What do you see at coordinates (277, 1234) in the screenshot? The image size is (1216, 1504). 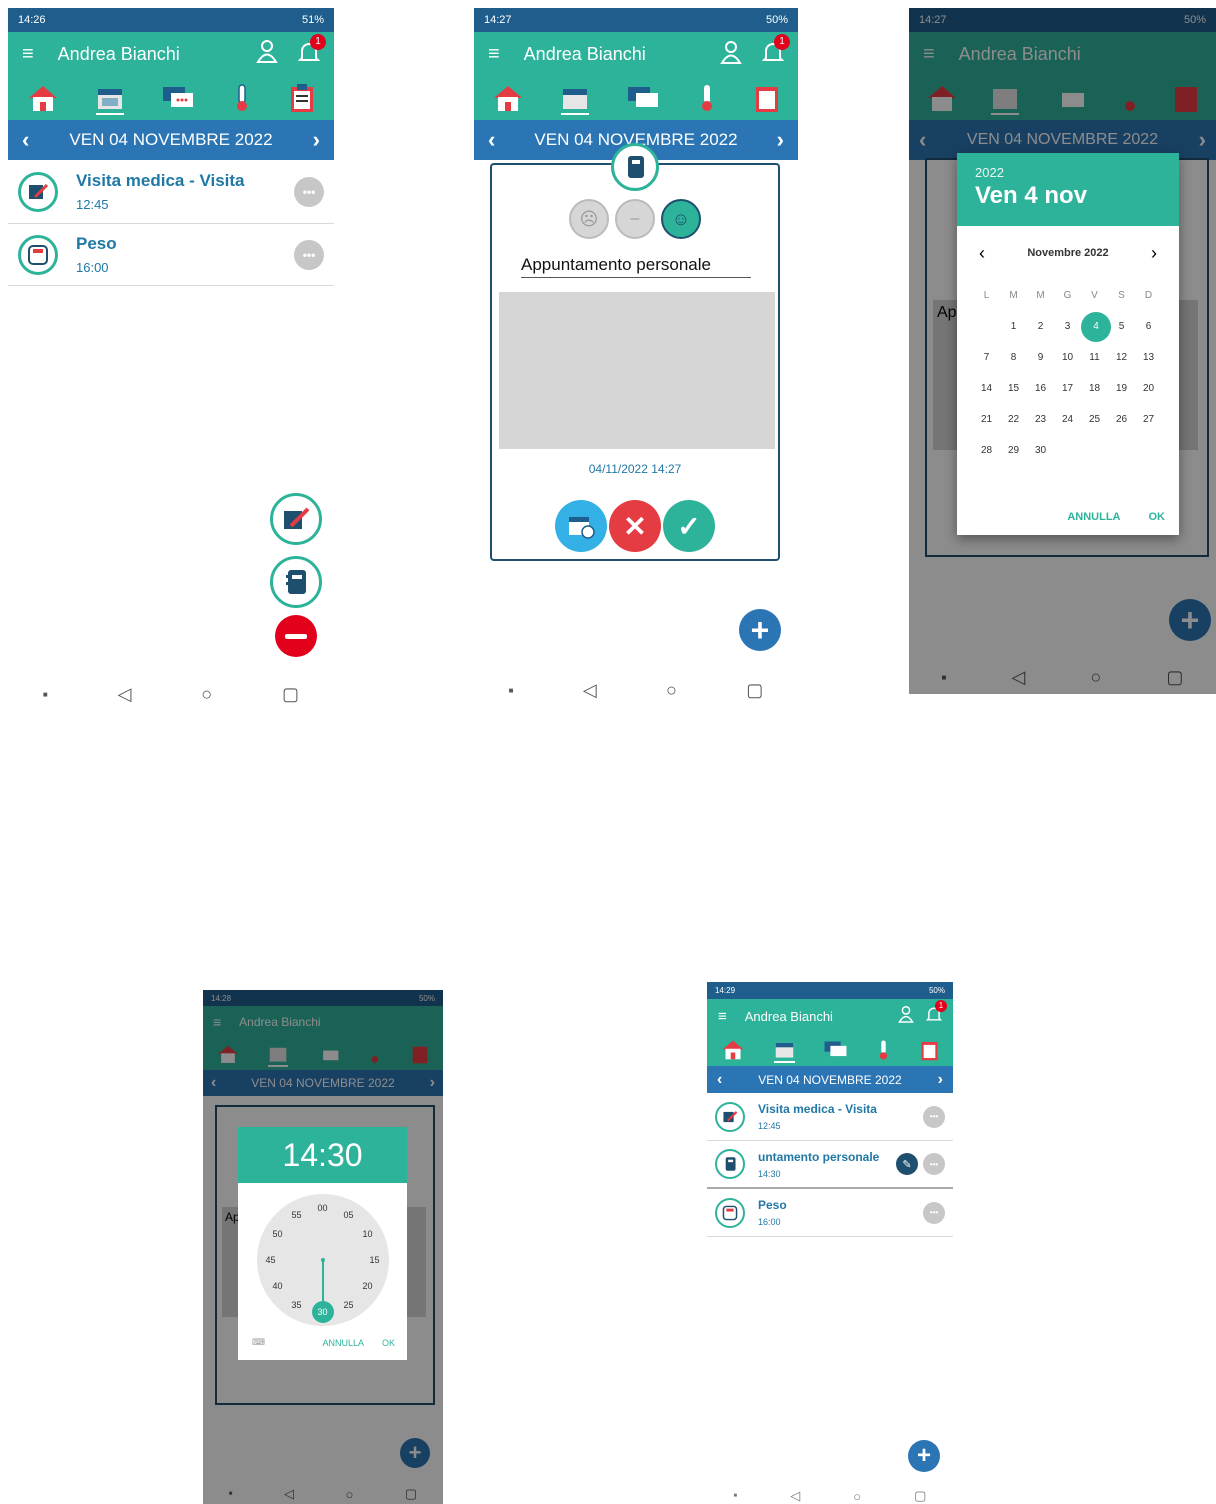 I see `clock-minute-label: 50` at bounding box center [277, 1234].